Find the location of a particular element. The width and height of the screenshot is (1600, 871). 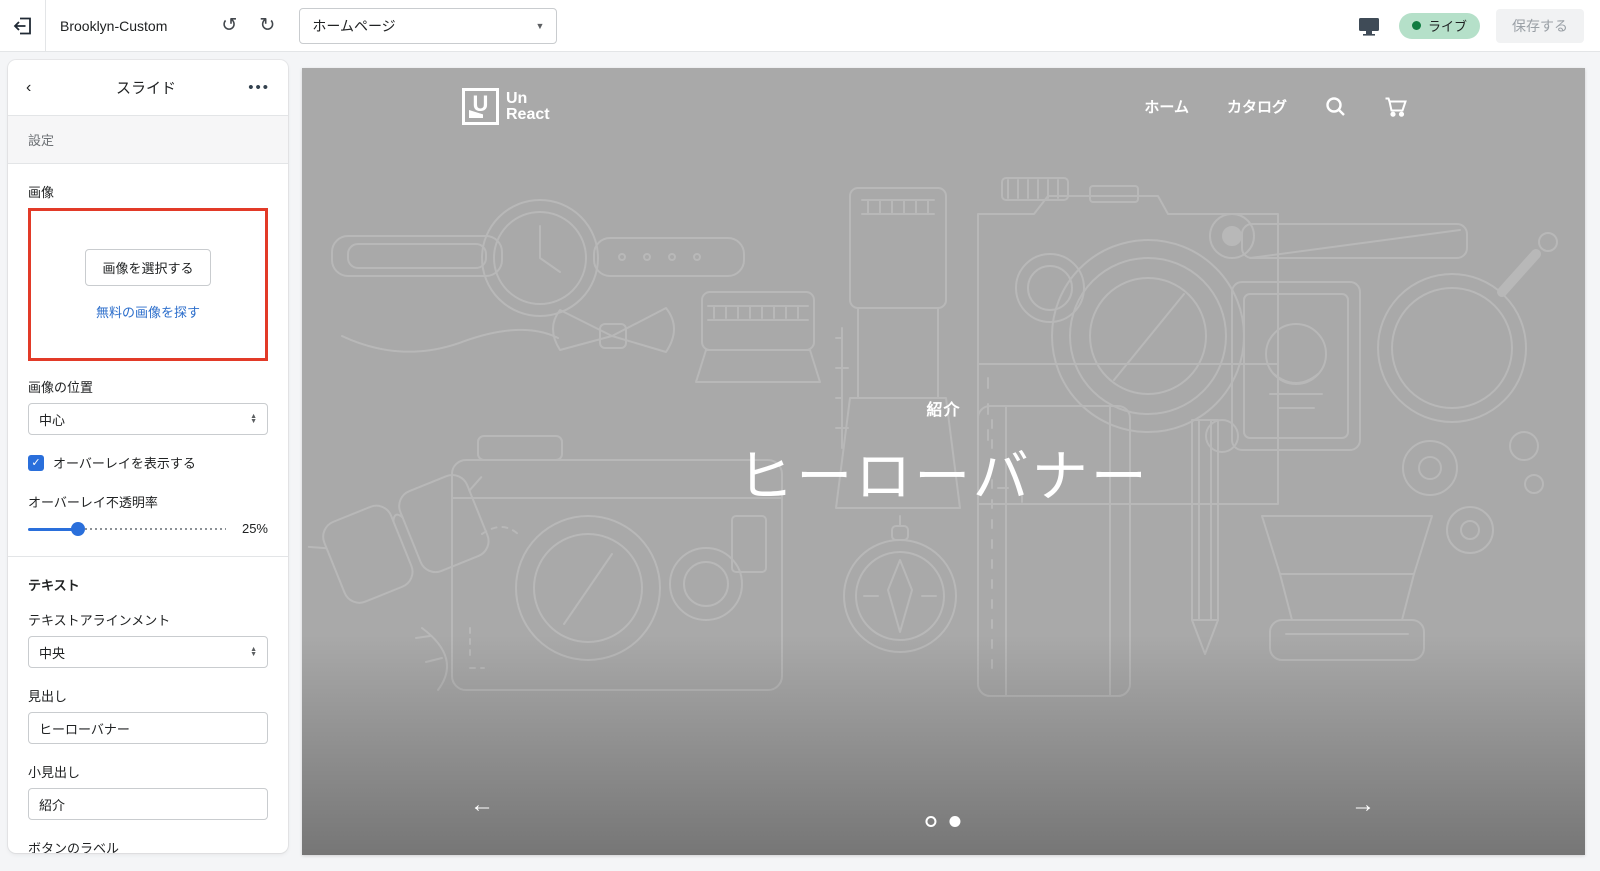

image-position-value: 中心 is located at coordinates (52, 420).